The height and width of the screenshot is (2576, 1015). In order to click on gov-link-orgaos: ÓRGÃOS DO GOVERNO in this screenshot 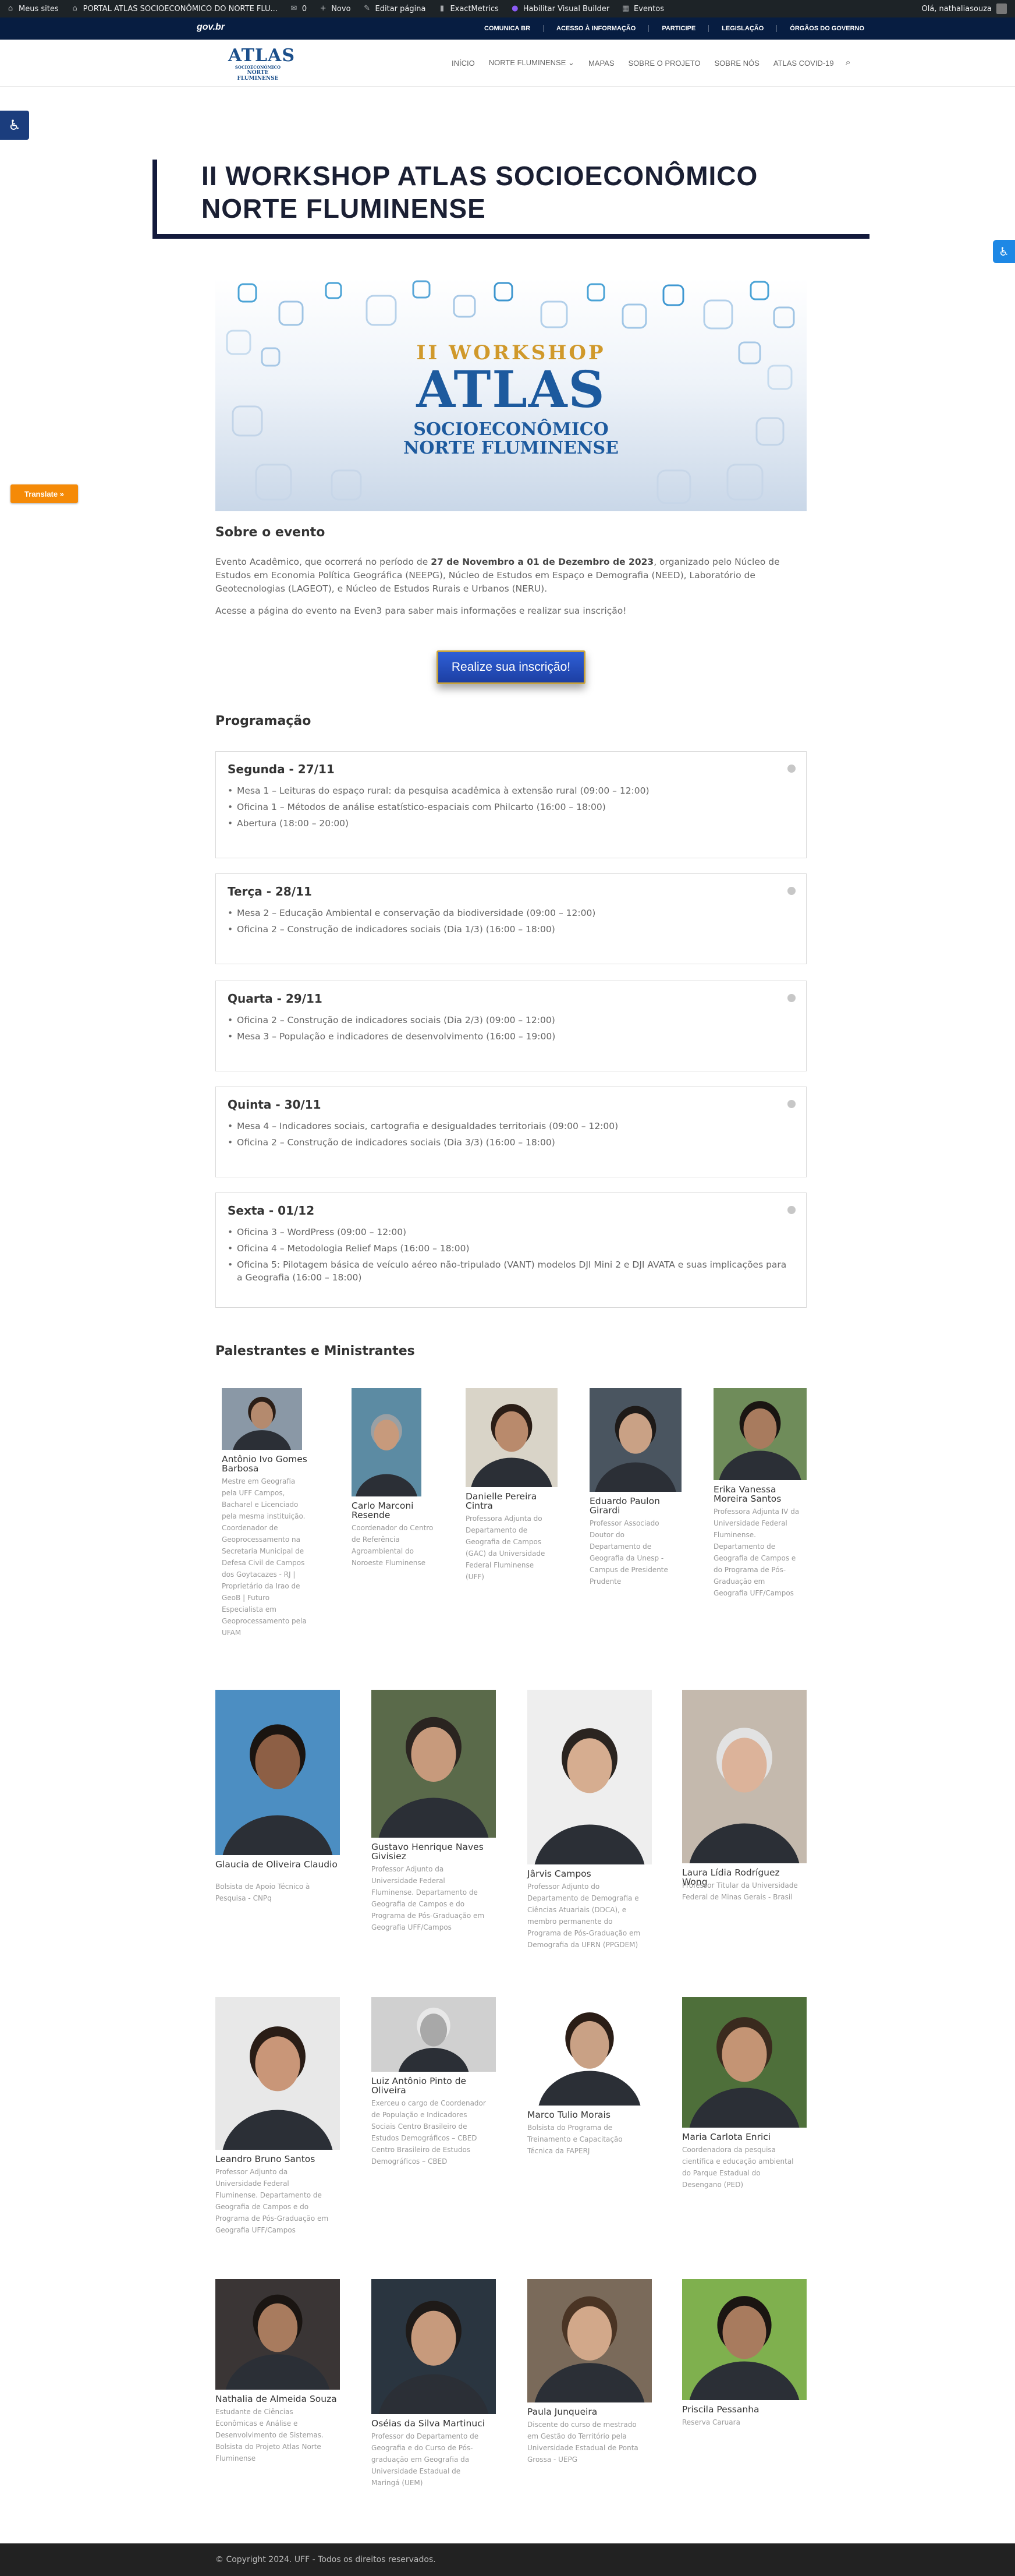, I will do `click(827, 28)`.